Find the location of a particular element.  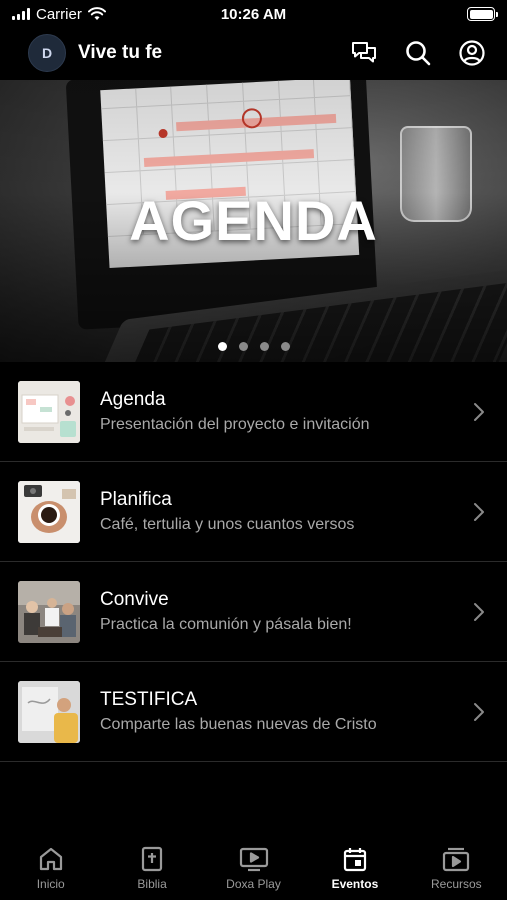

resources-icon is located at coordinates (456, 859).